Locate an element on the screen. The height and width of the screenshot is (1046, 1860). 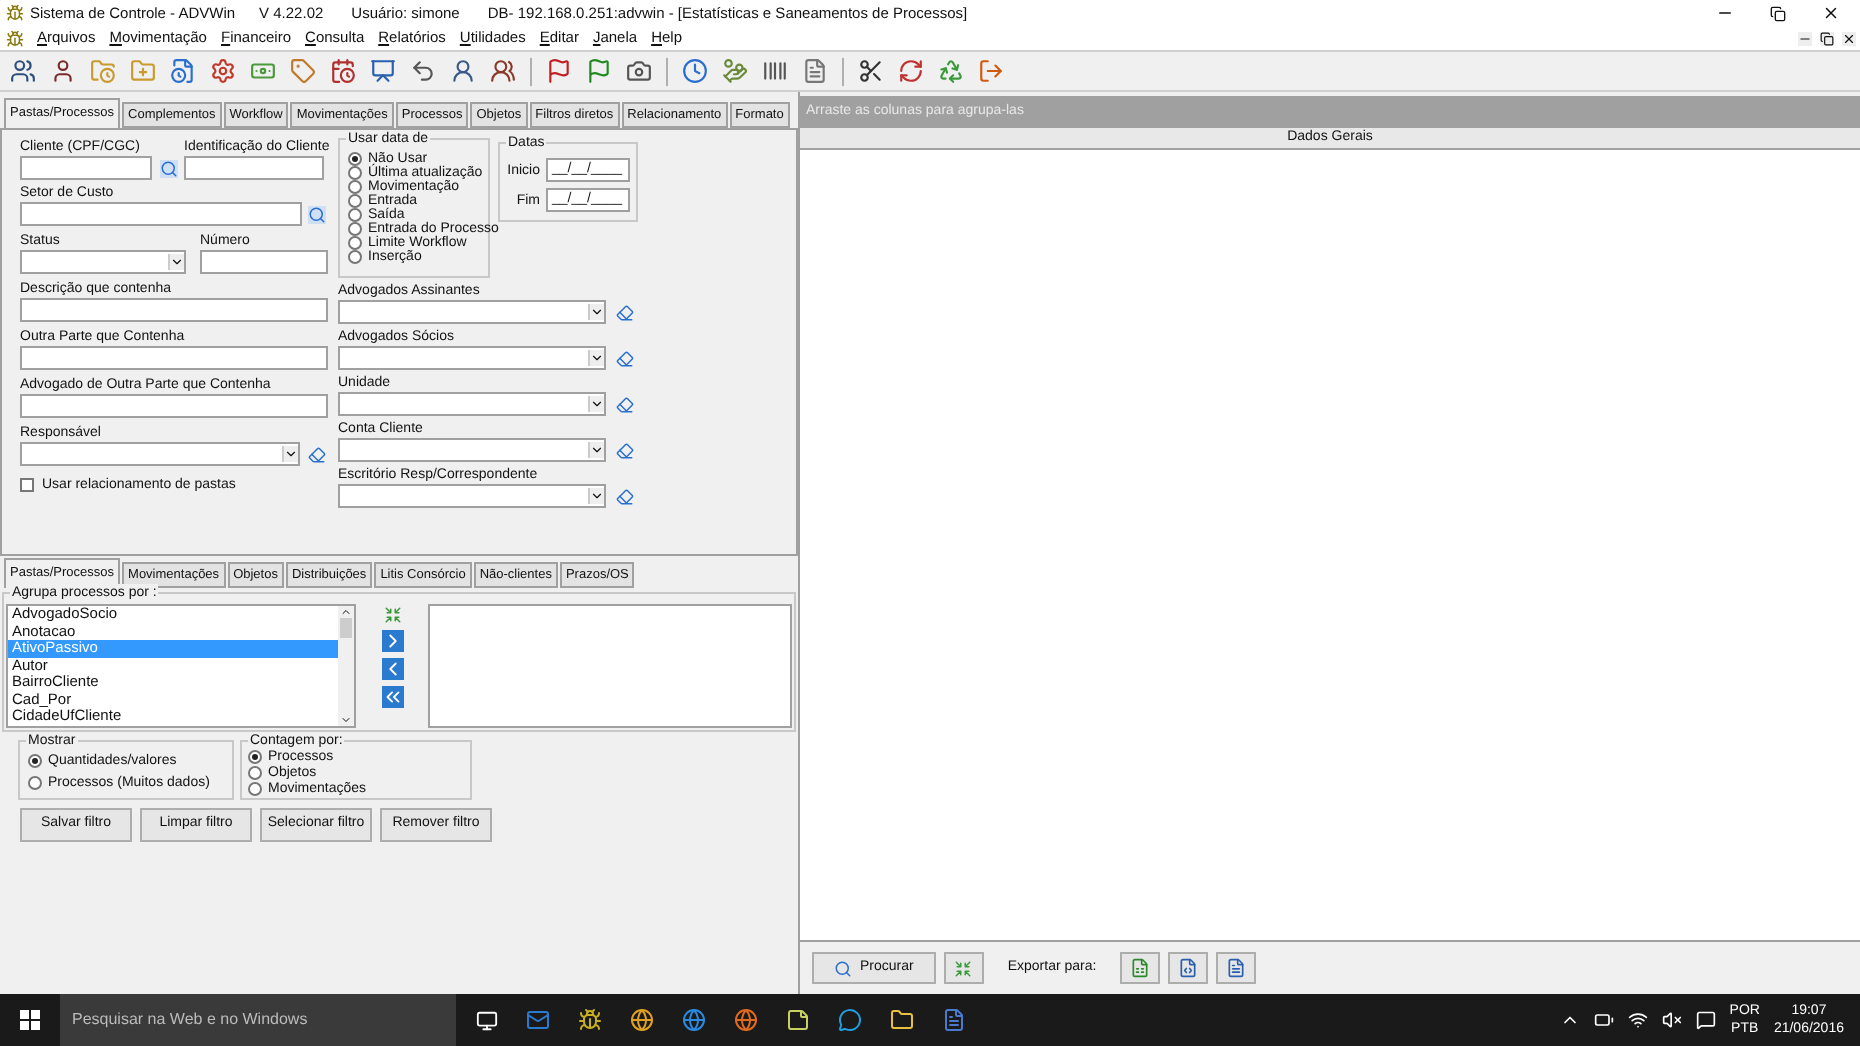
scroll-down-icon is located at coordinates (346, 720).